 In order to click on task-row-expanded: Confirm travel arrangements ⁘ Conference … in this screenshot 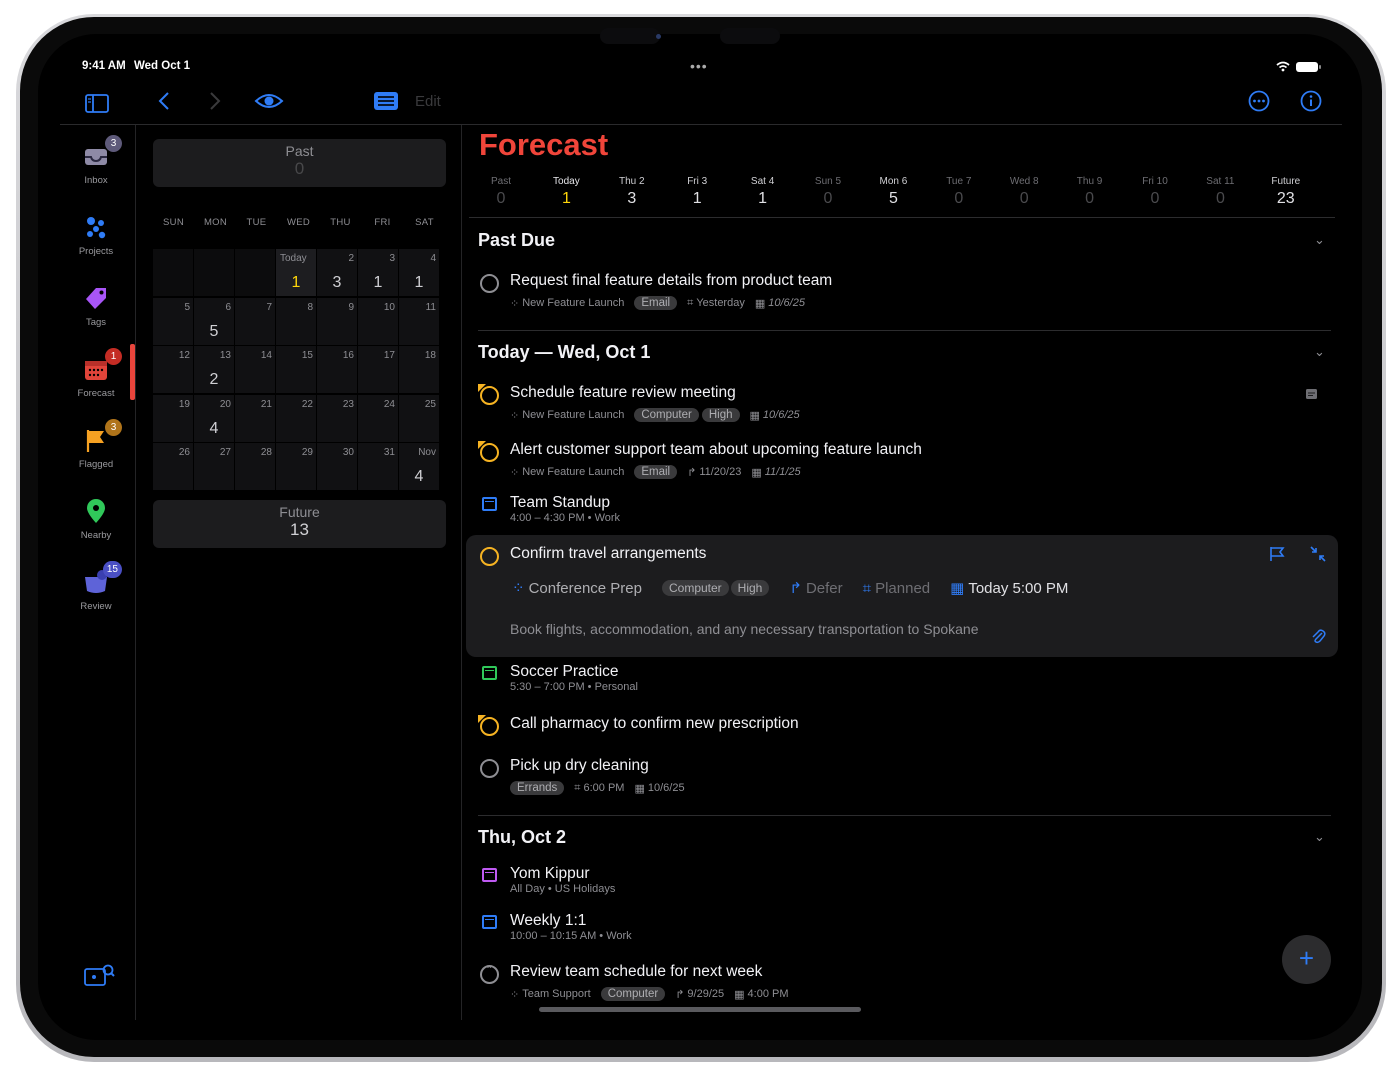, I will do `click(903, 595)`.